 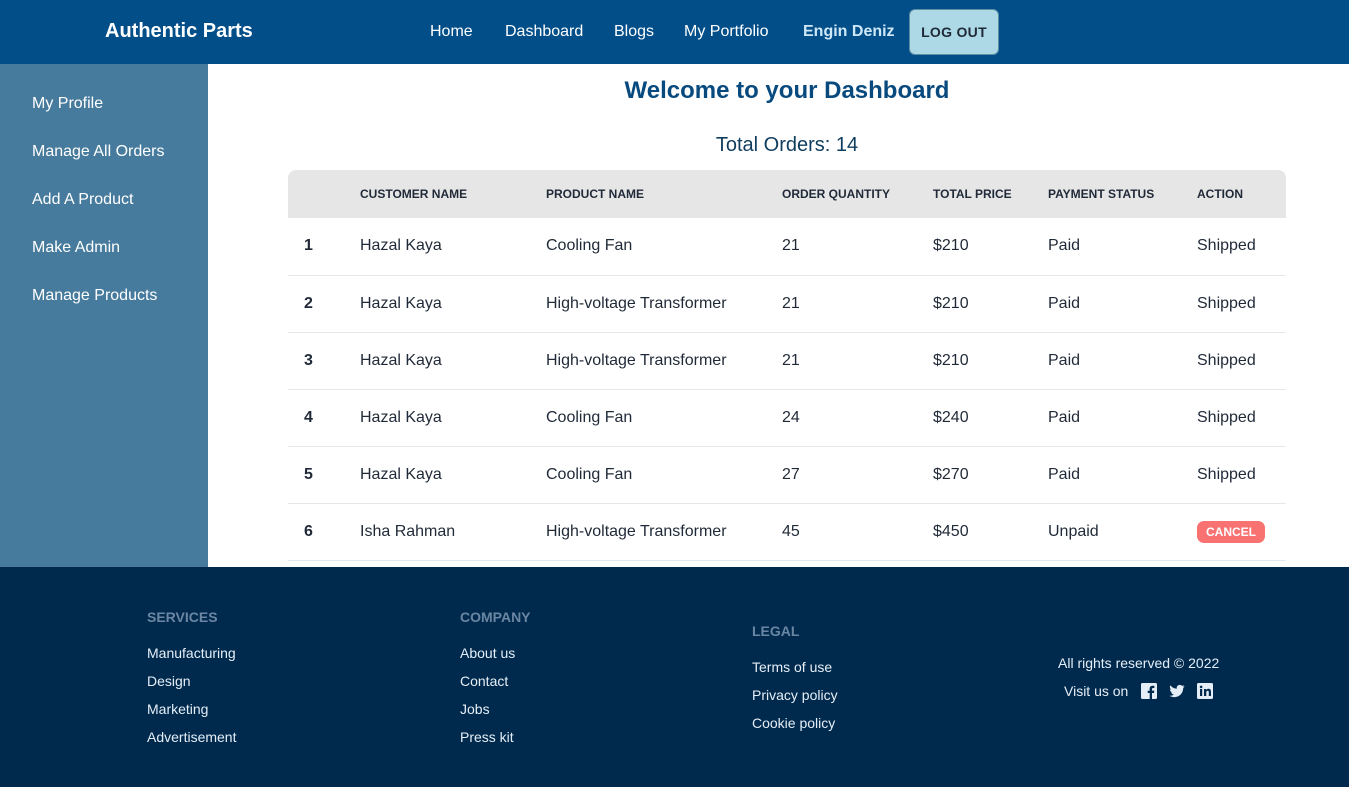 What do you see at coordinates (836, 194) in the screenshot?
I see `column-header-order-quantity: Order Quantity` at bounding box center [836, 194].